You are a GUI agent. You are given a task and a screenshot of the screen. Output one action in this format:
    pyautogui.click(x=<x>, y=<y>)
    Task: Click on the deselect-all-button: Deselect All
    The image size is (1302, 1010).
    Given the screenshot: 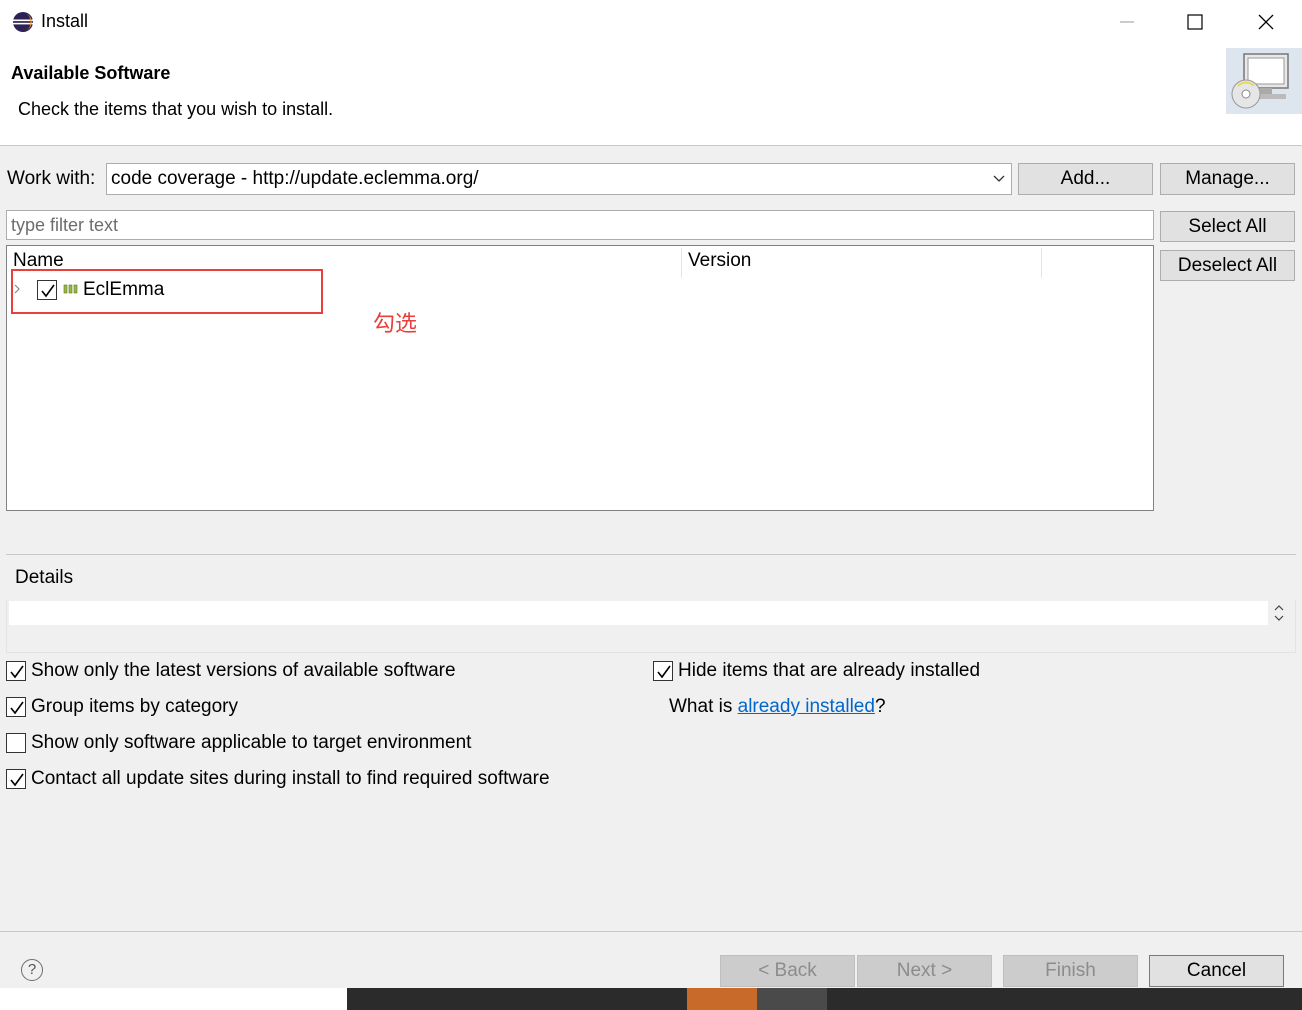 What is the action you would take?
    pyautogui.click(x=1227, y=265)
    